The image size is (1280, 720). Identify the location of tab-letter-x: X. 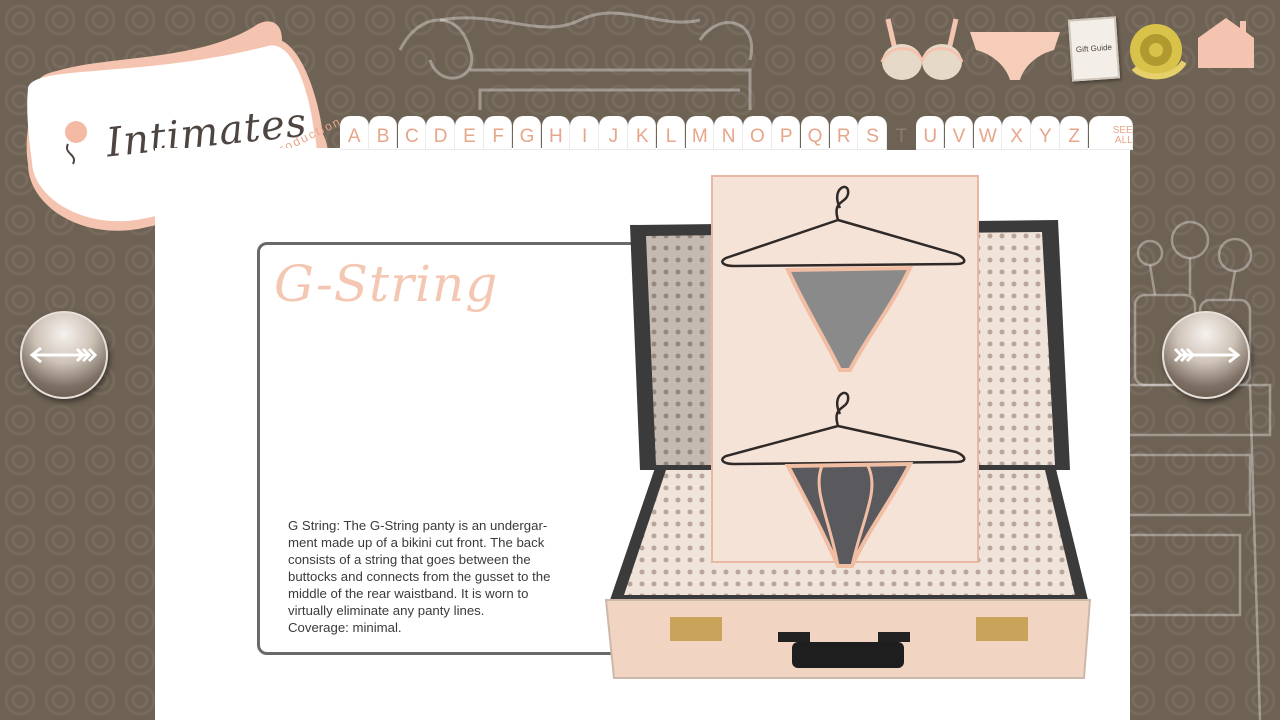
(1016, 133).